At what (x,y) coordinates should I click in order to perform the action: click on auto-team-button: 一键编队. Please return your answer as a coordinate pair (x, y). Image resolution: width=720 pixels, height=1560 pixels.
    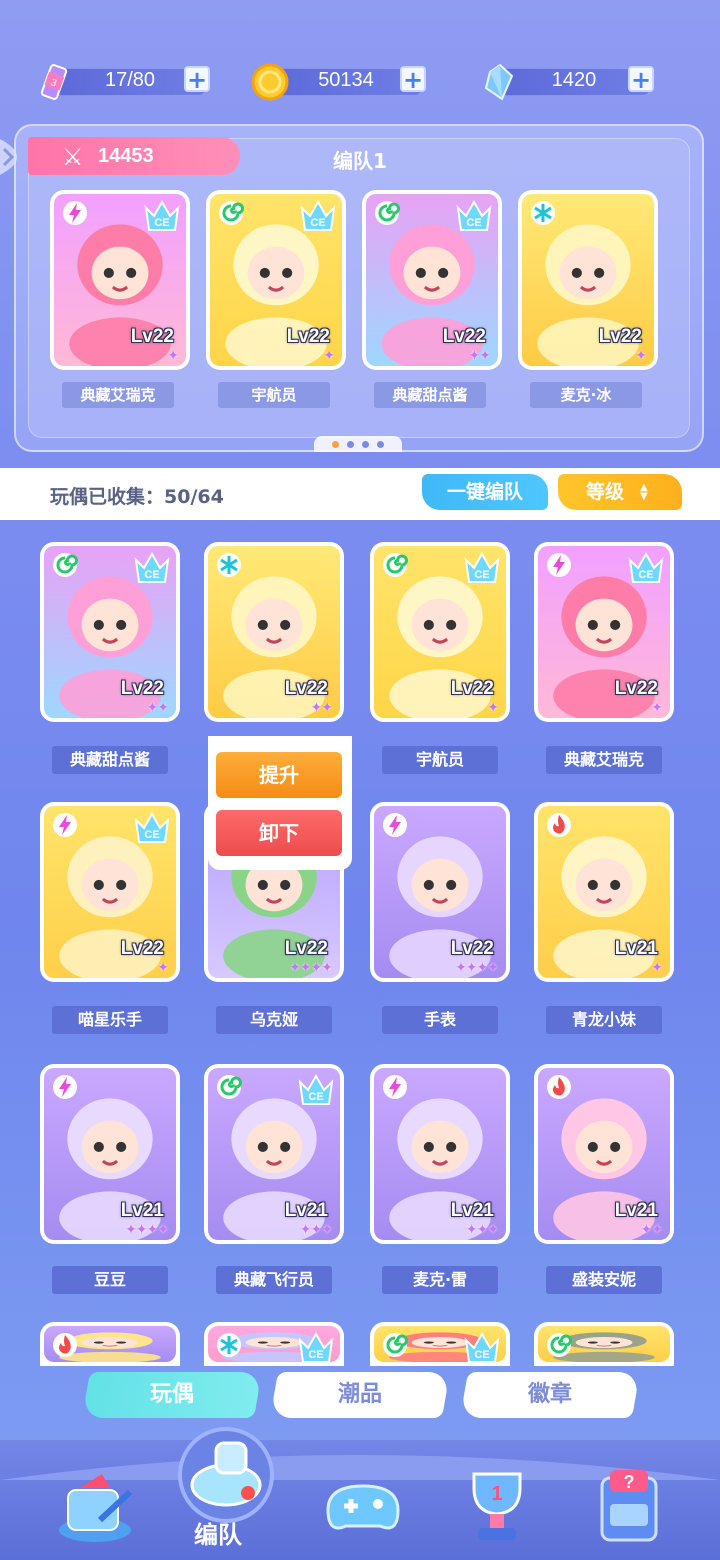
    Looking at the image, I should click on (485, 492).